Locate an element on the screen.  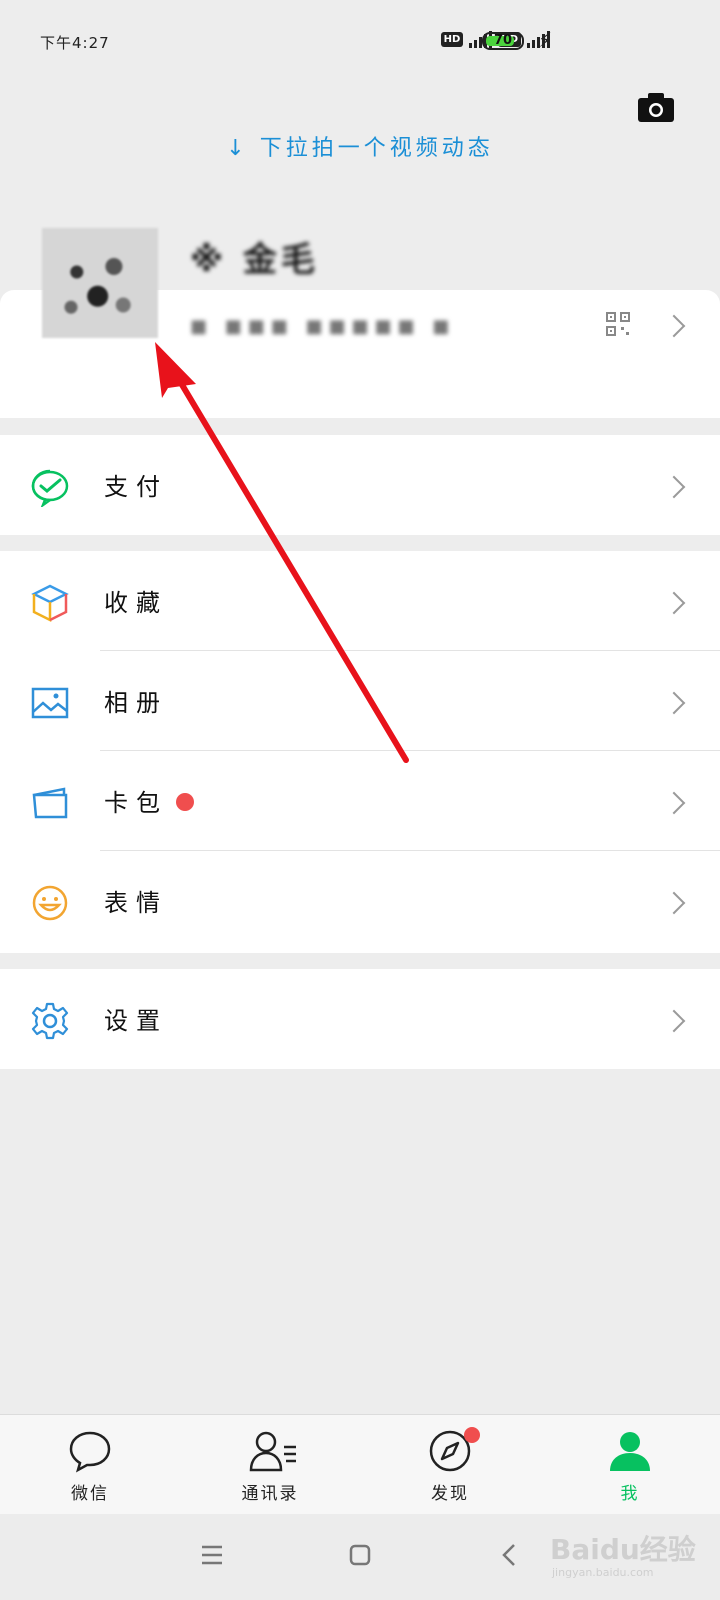
pull-down-hint: ↓ 下拉拍一个视频动态 is located at coordinates (360, 146).